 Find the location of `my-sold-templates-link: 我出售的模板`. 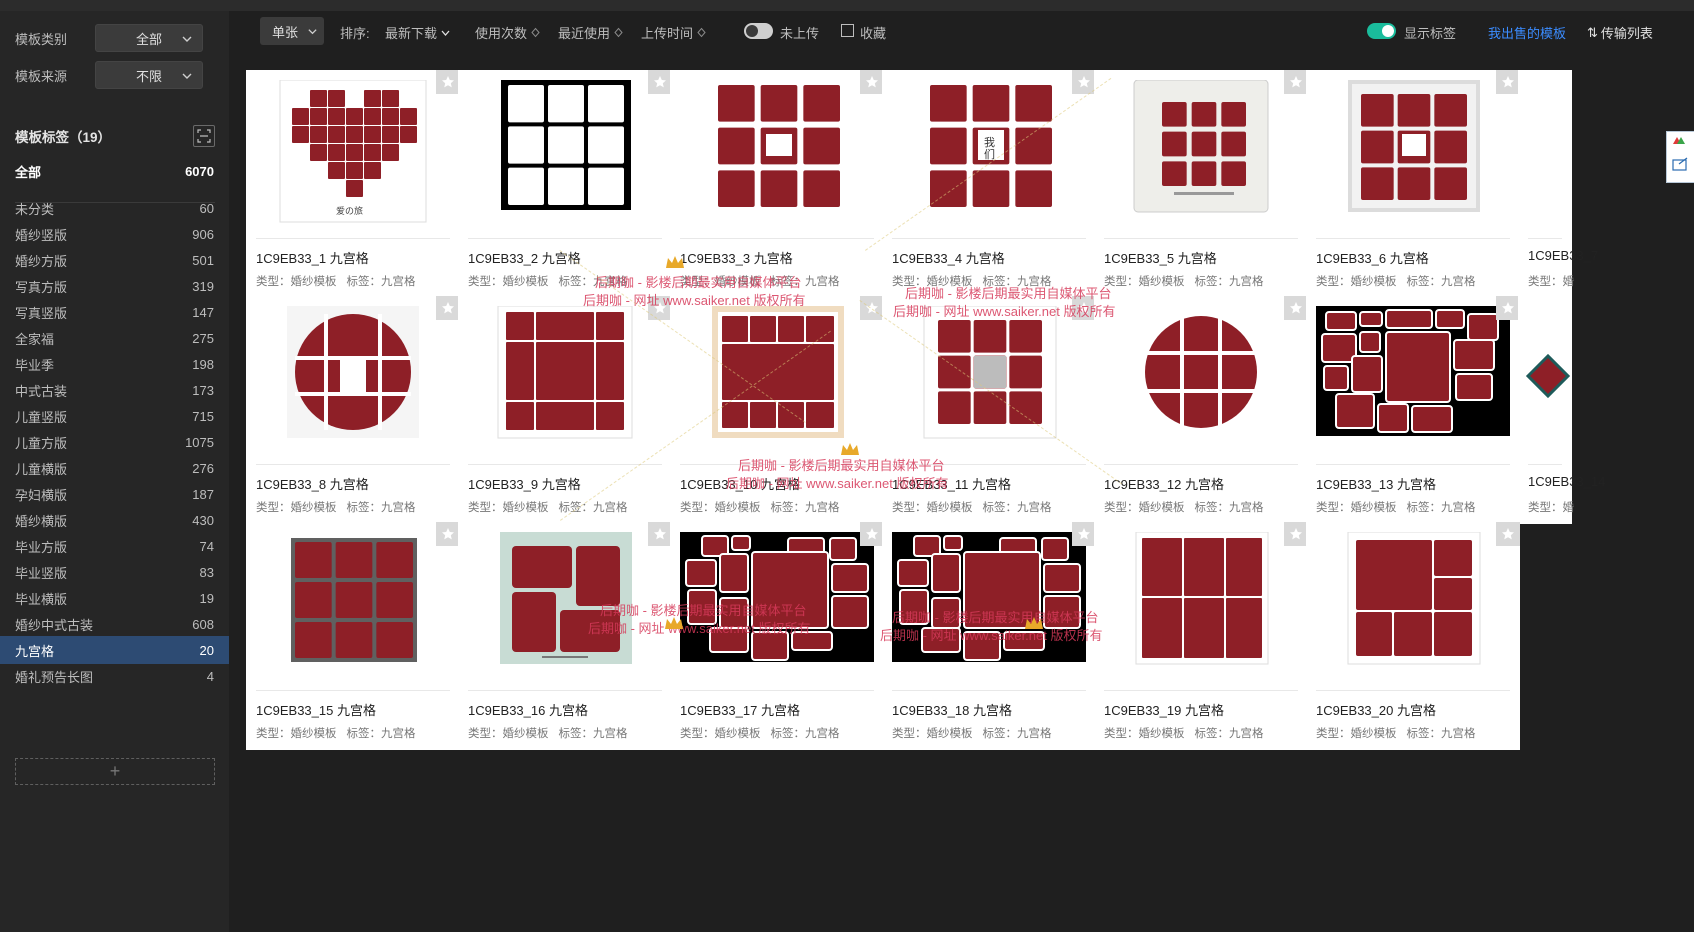

my-sold-templates-link: 我出售的模板 is located at coordinates (1527, 32).